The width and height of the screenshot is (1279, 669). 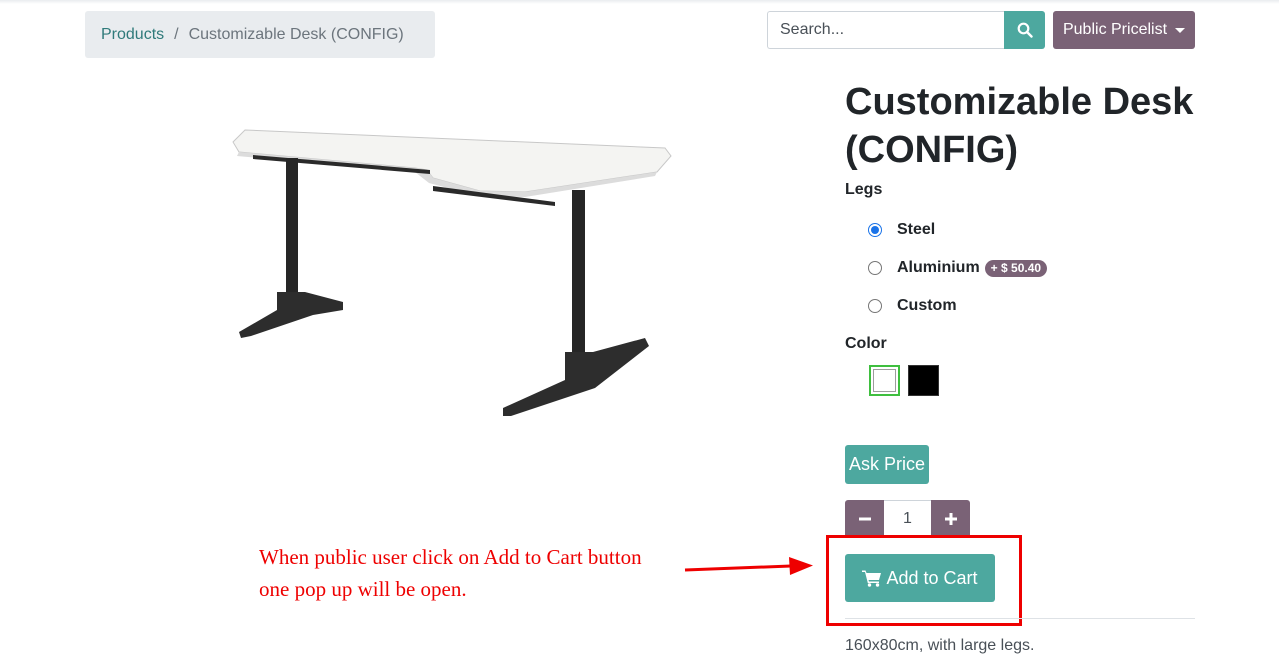 I want to click on breadcrumb-current: Customizable Desk (CONFIG), so click(x=296, y=34).